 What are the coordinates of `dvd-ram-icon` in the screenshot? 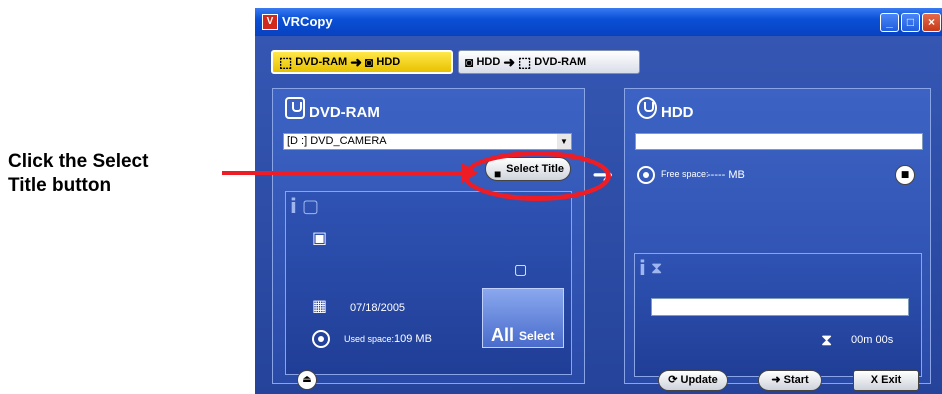 It's located at (295, 108).